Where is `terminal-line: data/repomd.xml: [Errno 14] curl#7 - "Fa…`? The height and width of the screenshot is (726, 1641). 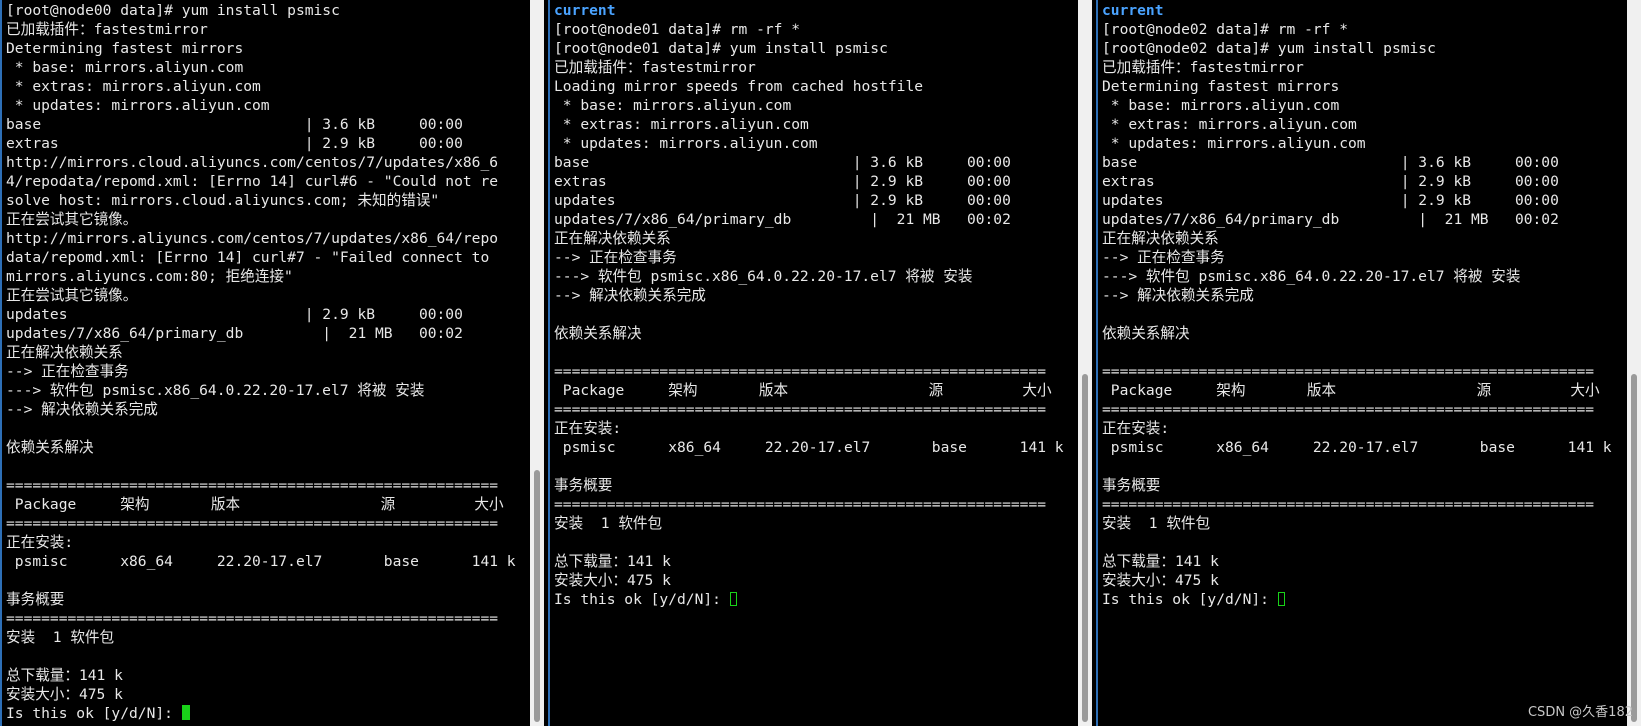 terminal-line: data/repomd.xml: [Errno 14] curl#7 - "Fa… is located at coordinates (261, 257).